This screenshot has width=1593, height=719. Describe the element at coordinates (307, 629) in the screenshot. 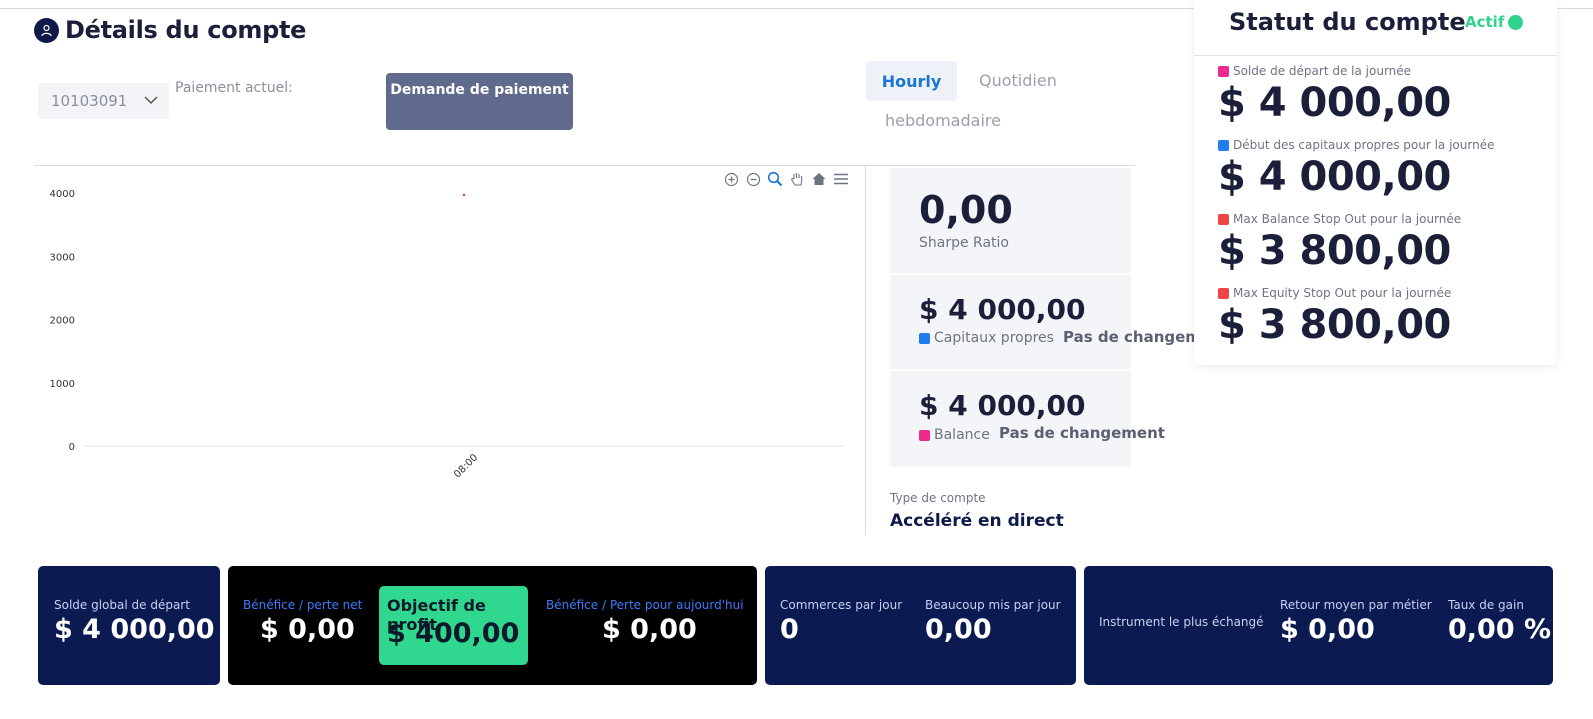

I see `net-pl-value: $ 0,00` at that location.